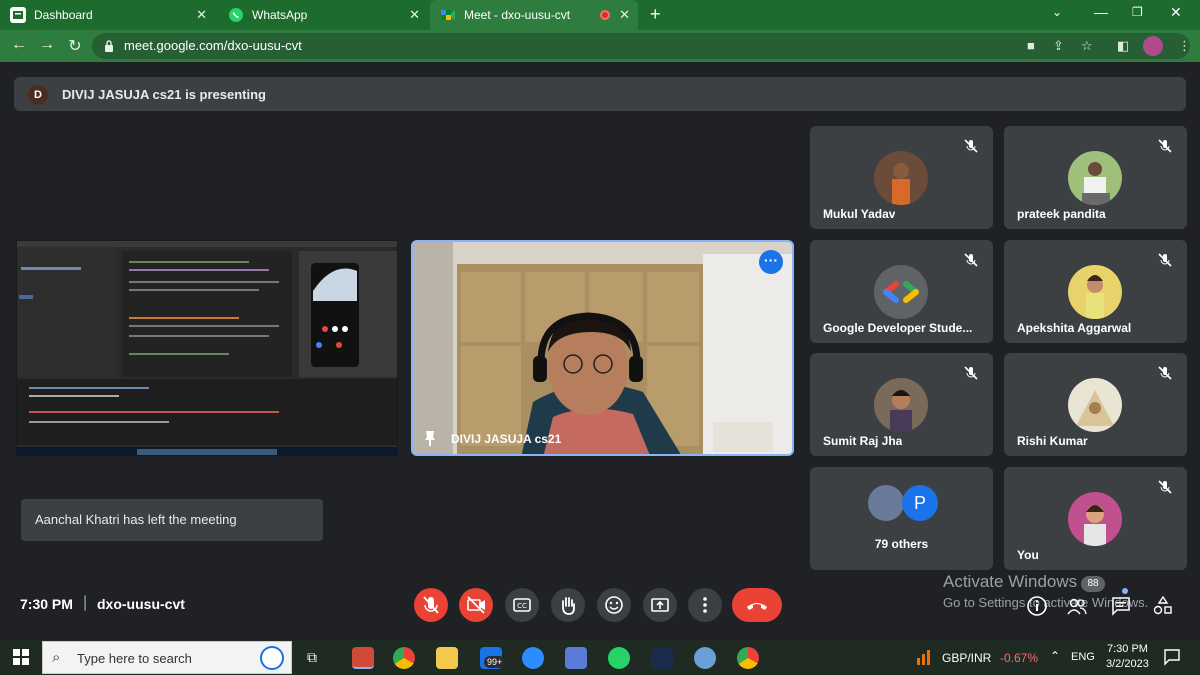 This screenshot has height=675, width=1200. Describe the element at coordinates (430, 438) in the screenshot. I see `pin-icon` at that location.